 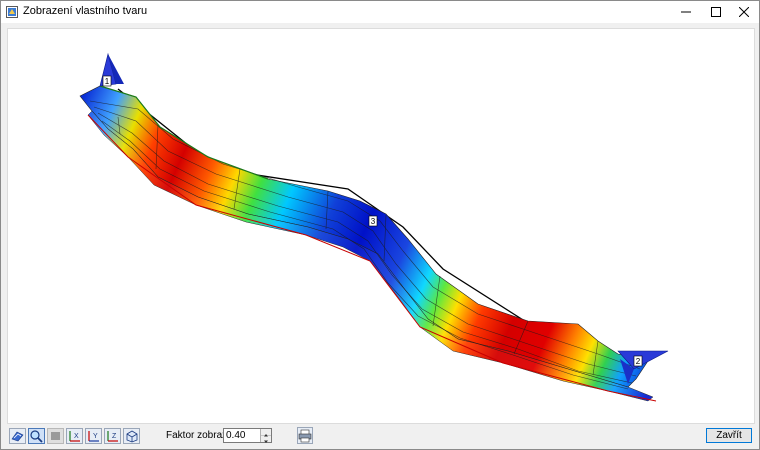 I want to click on zoom-icon, so click(x=36, y=436).